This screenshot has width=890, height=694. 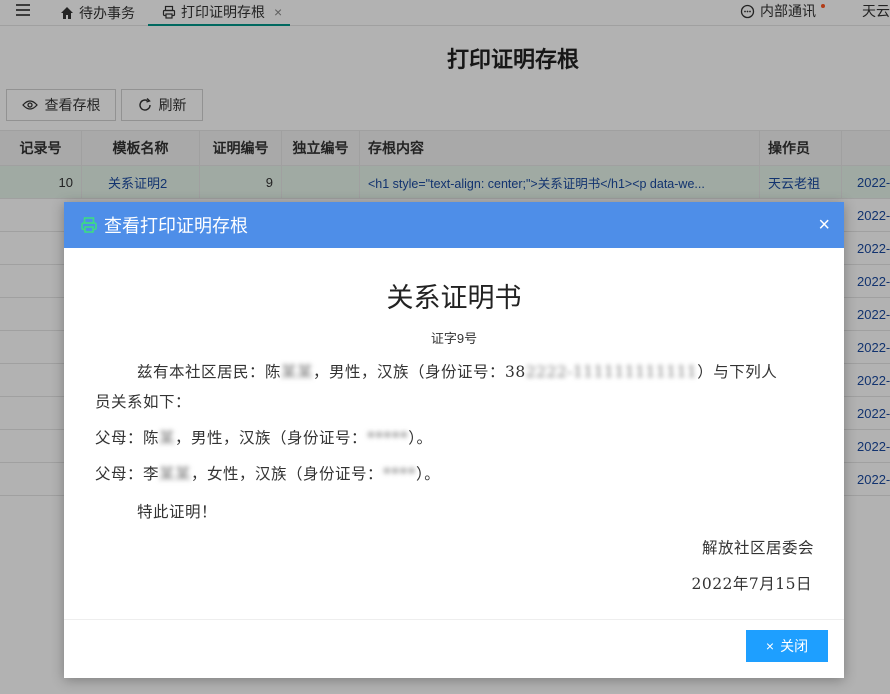 What do you see at coordinates (388, 438) in the screenshot?
I see `redacted-id: *****` at bounding box center [388, 438].